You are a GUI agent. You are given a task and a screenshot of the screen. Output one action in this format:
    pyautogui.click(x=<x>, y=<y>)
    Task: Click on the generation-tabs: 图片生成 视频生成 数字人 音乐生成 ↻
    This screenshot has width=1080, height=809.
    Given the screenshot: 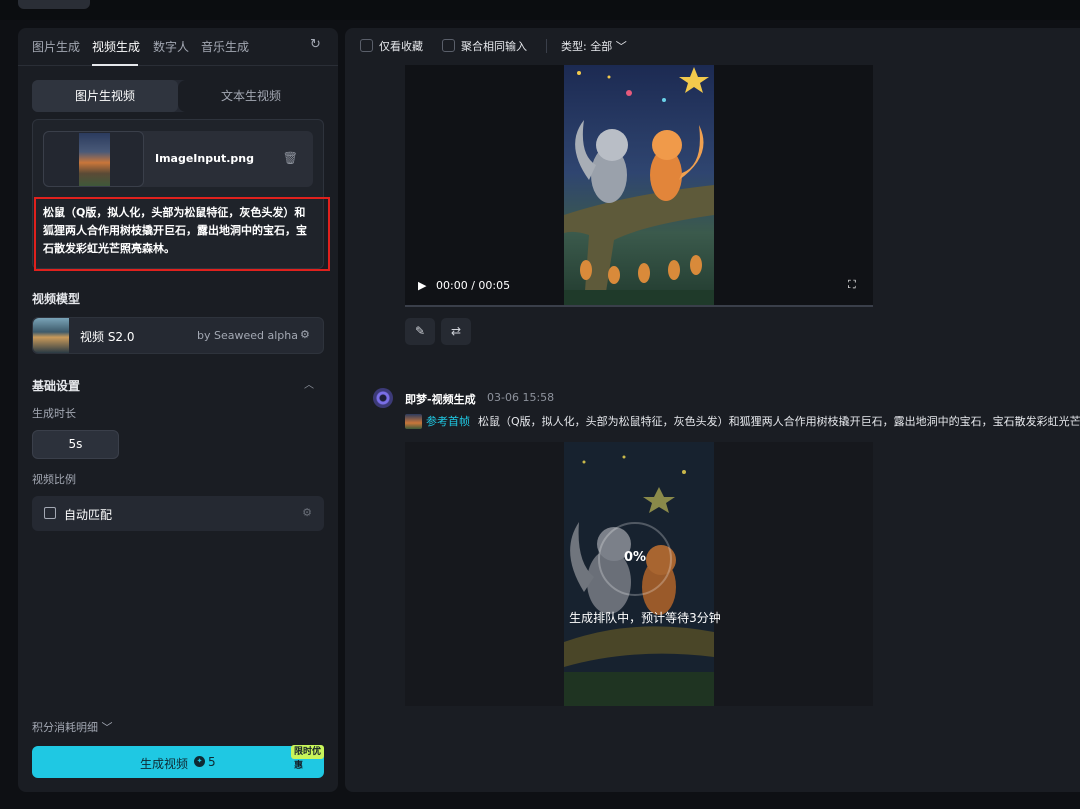 What is the action you would take?
    pyautogui.click(x=178, y=47)
    